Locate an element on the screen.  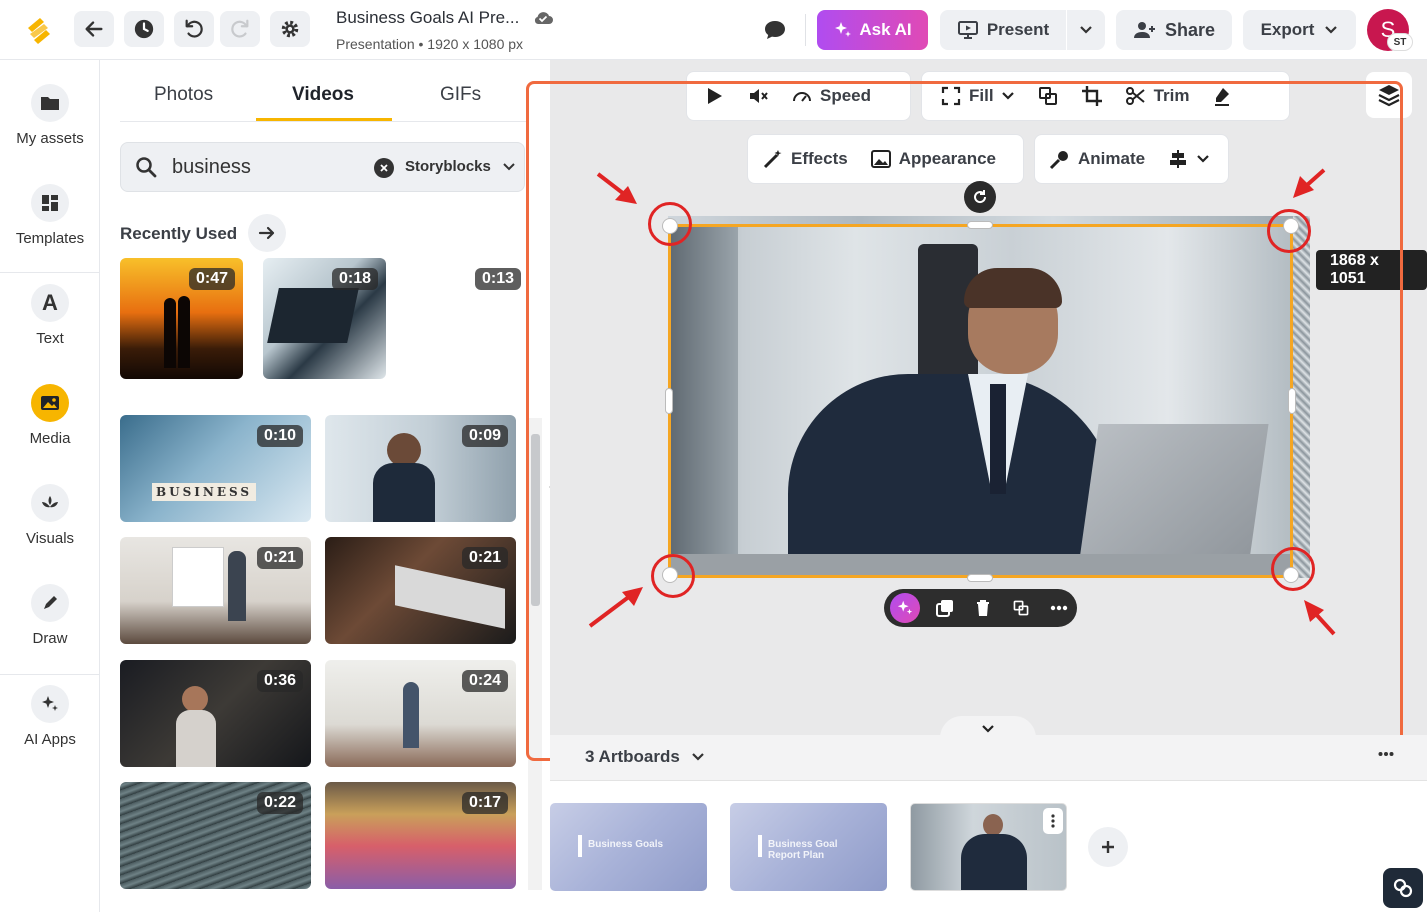
help-widget-button is located at coordinates (1403, 888).